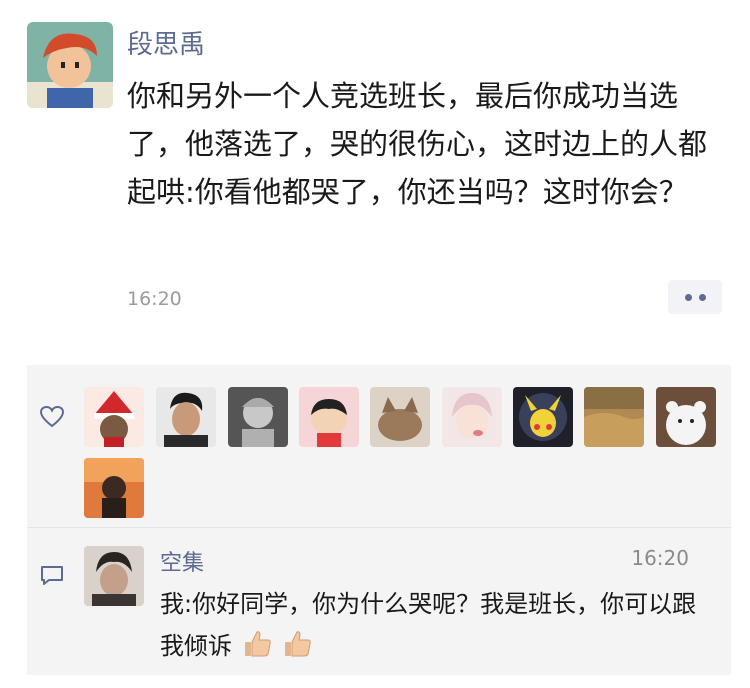  I want to click on like-avatar-pikachu, so click(543, 417).